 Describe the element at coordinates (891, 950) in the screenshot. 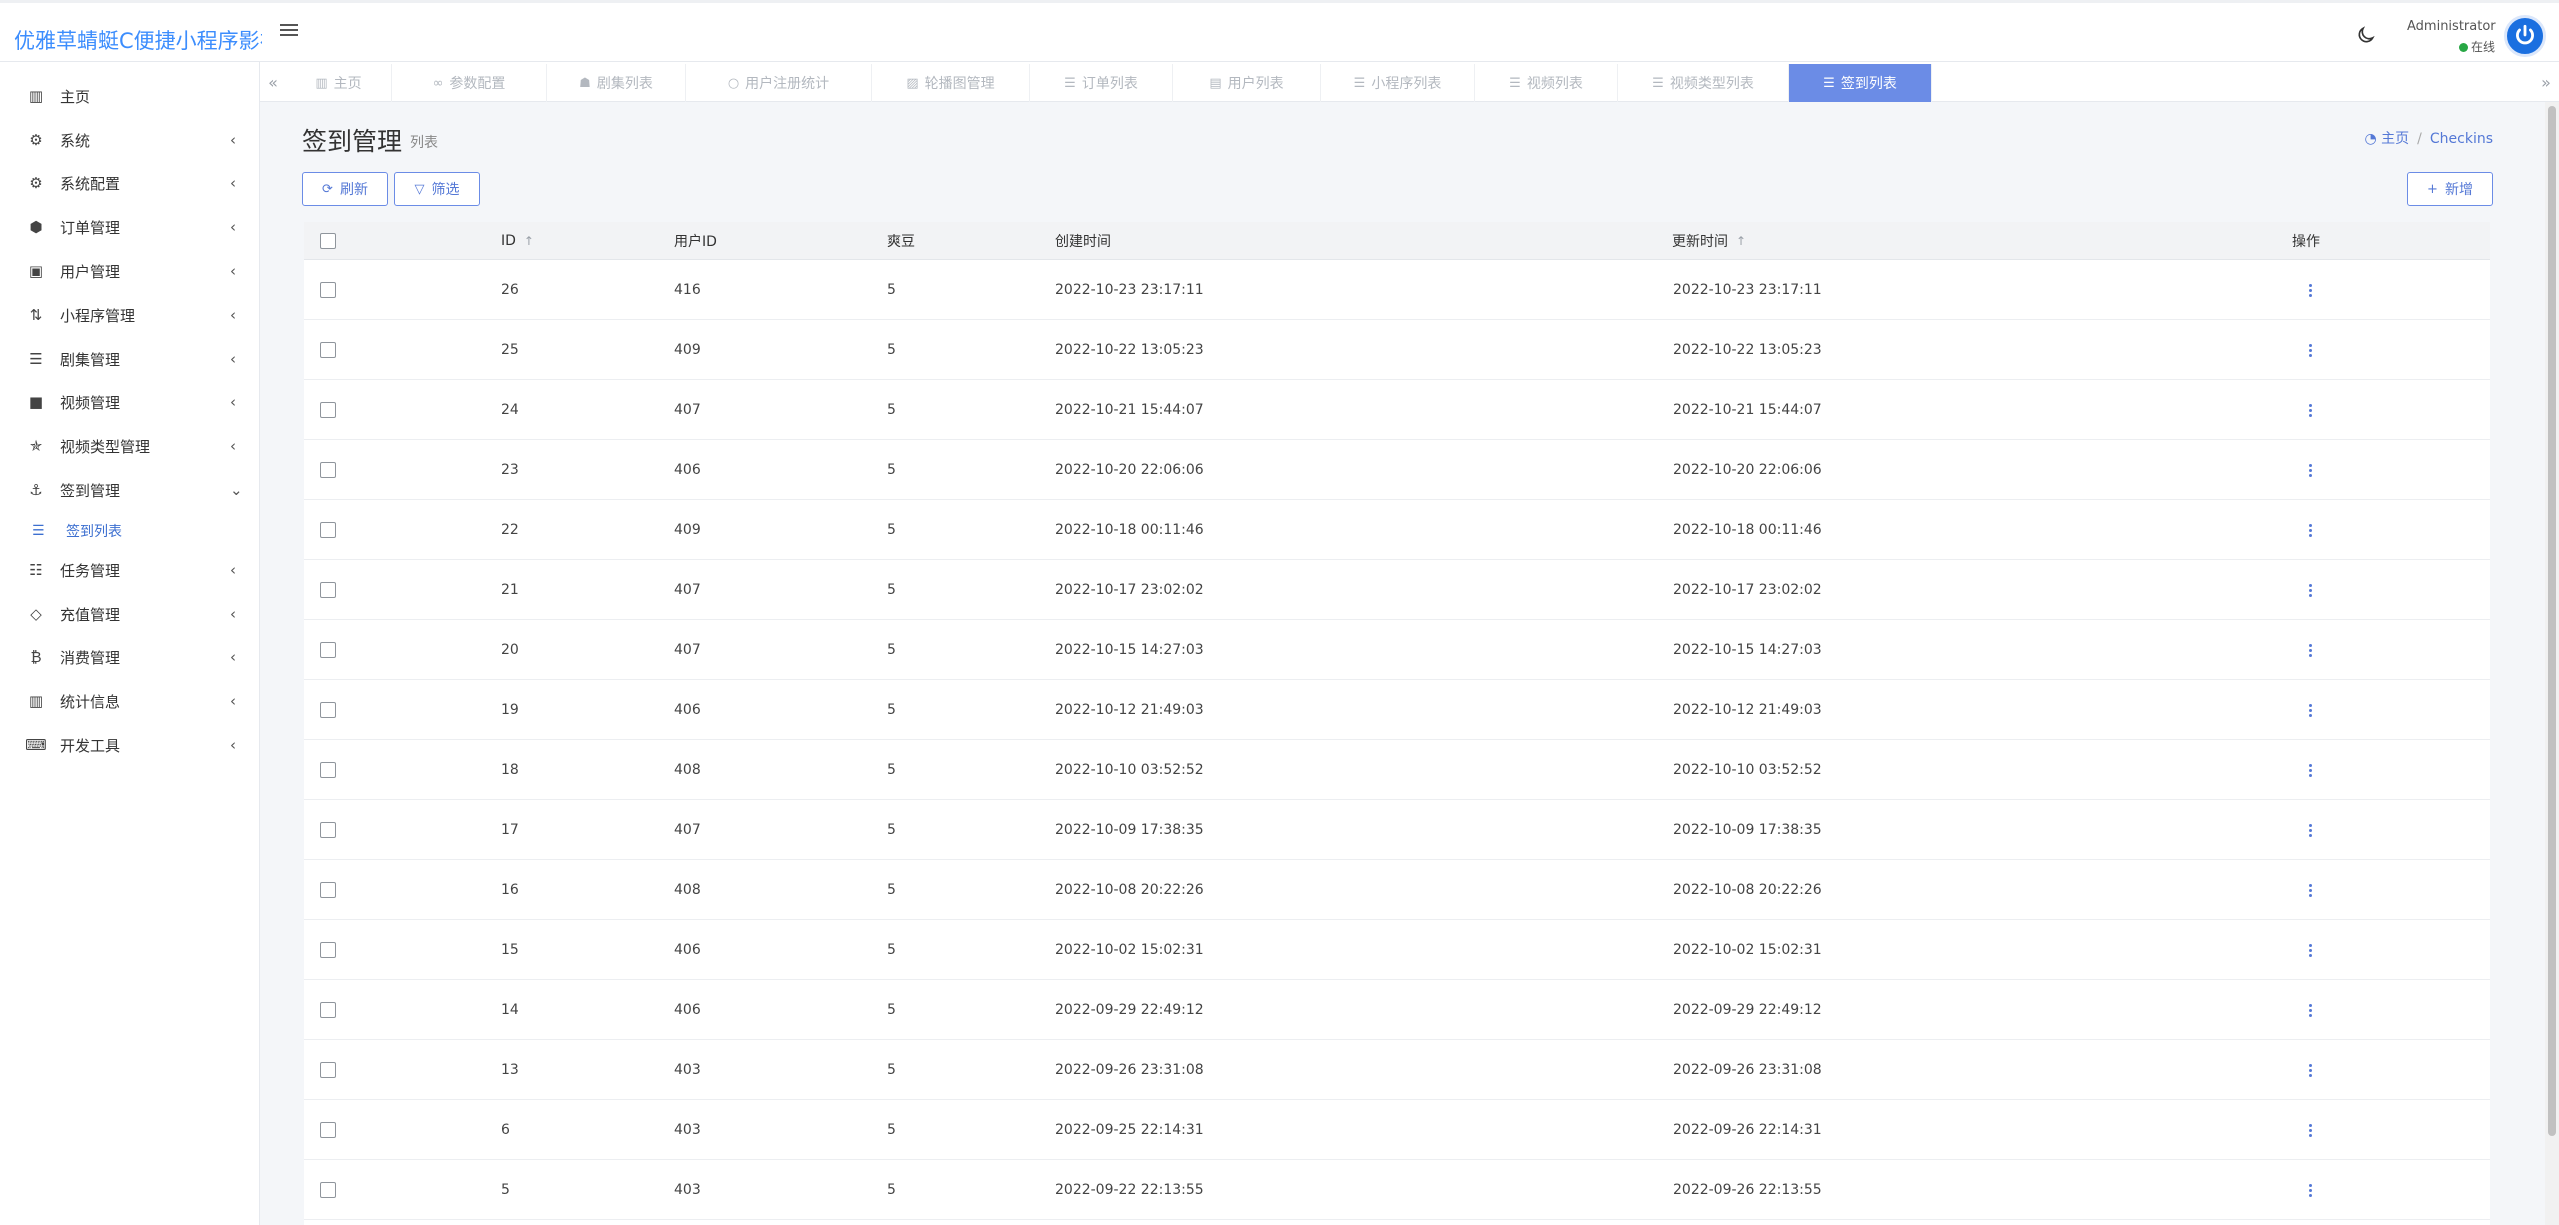

I see `table-cell: 5` at that location.